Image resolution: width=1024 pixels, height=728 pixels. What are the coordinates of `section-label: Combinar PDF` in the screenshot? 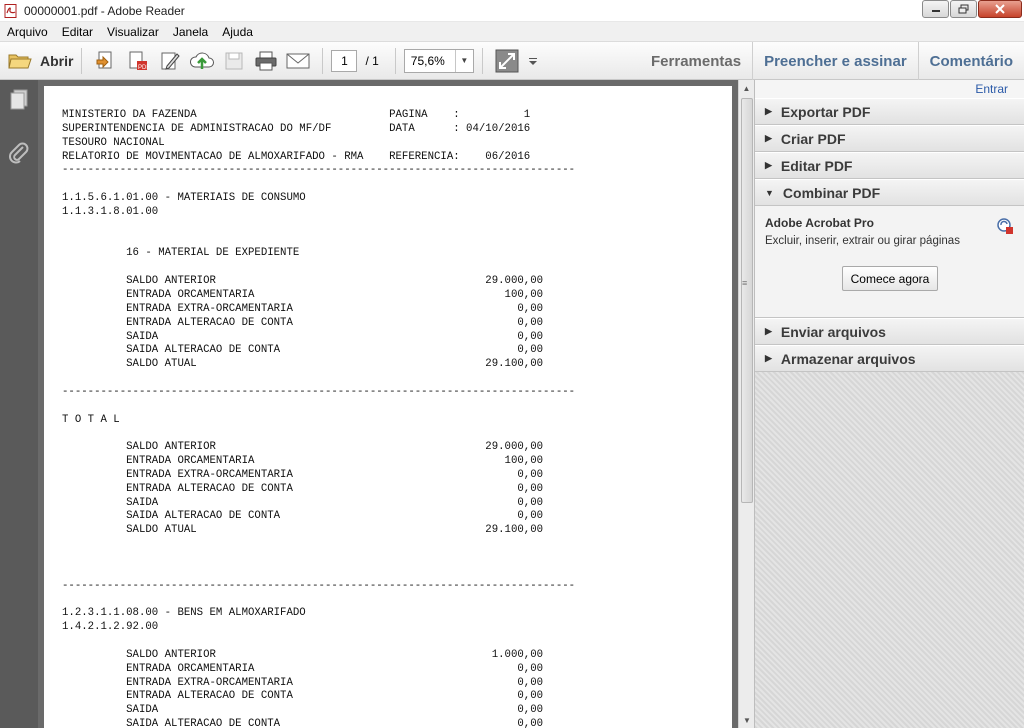 It's located at (831, 192).